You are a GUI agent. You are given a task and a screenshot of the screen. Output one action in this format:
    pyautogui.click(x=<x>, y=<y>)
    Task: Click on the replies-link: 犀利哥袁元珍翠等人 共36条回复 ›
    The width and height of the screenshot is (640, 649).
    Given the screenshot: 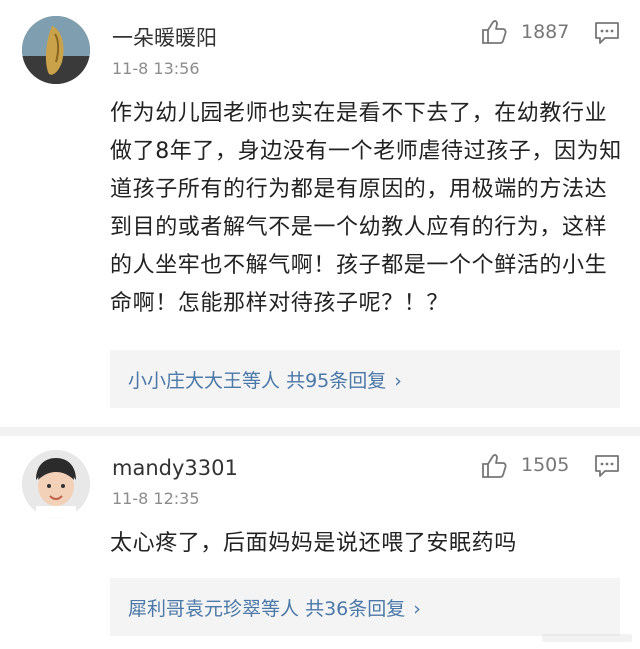 What is the action you would take?
    pyautogui.click(x=274, y=607)
    